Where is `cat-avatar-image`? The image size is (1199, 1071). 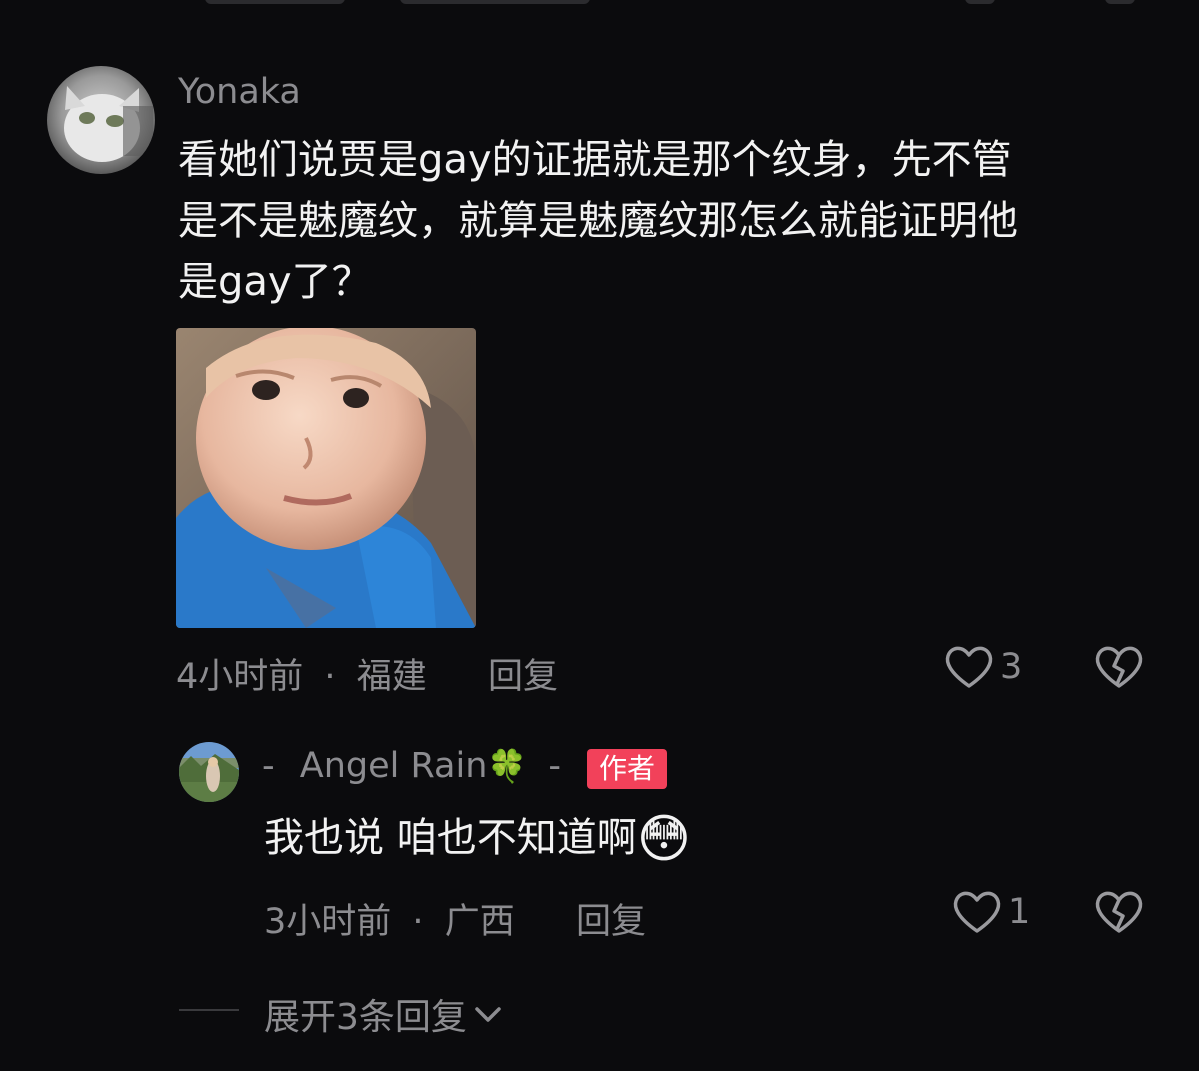 cat-avatar-image is located at coordinates (101, 120).